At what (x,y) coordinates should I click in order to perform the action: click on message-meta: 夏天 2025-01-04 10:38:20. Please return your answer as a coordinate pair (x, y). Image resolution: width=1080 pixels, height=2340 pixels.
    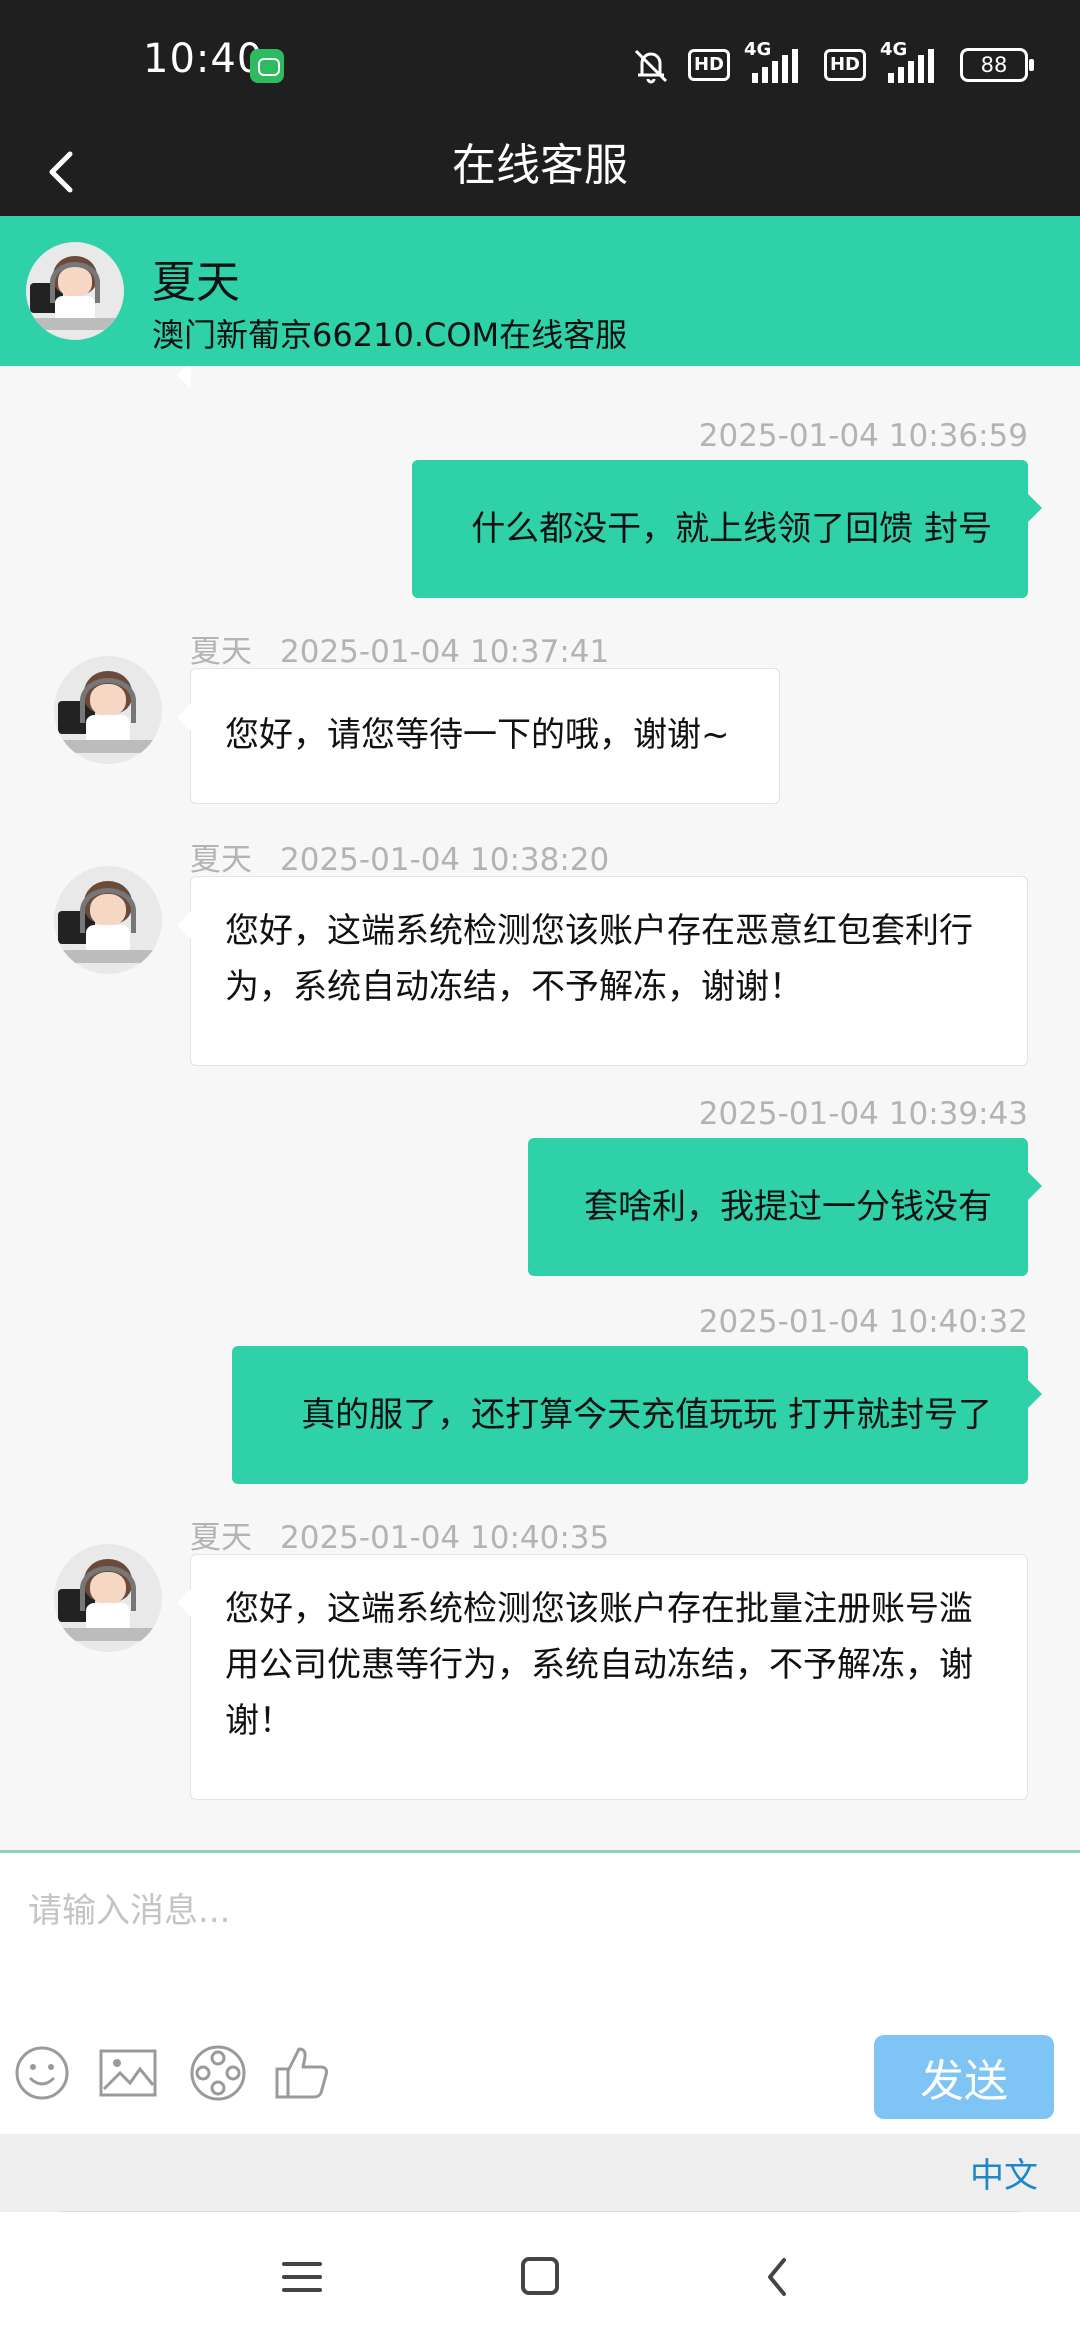
    Looking at the image, I should click on (399, 856).